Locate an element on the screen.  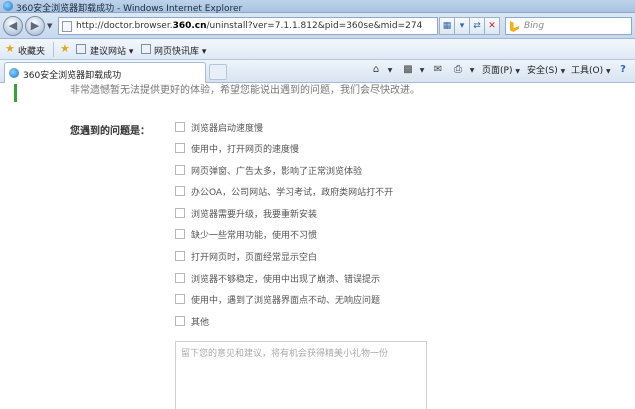
web-slice-icon is located at coordinates (146, 49).